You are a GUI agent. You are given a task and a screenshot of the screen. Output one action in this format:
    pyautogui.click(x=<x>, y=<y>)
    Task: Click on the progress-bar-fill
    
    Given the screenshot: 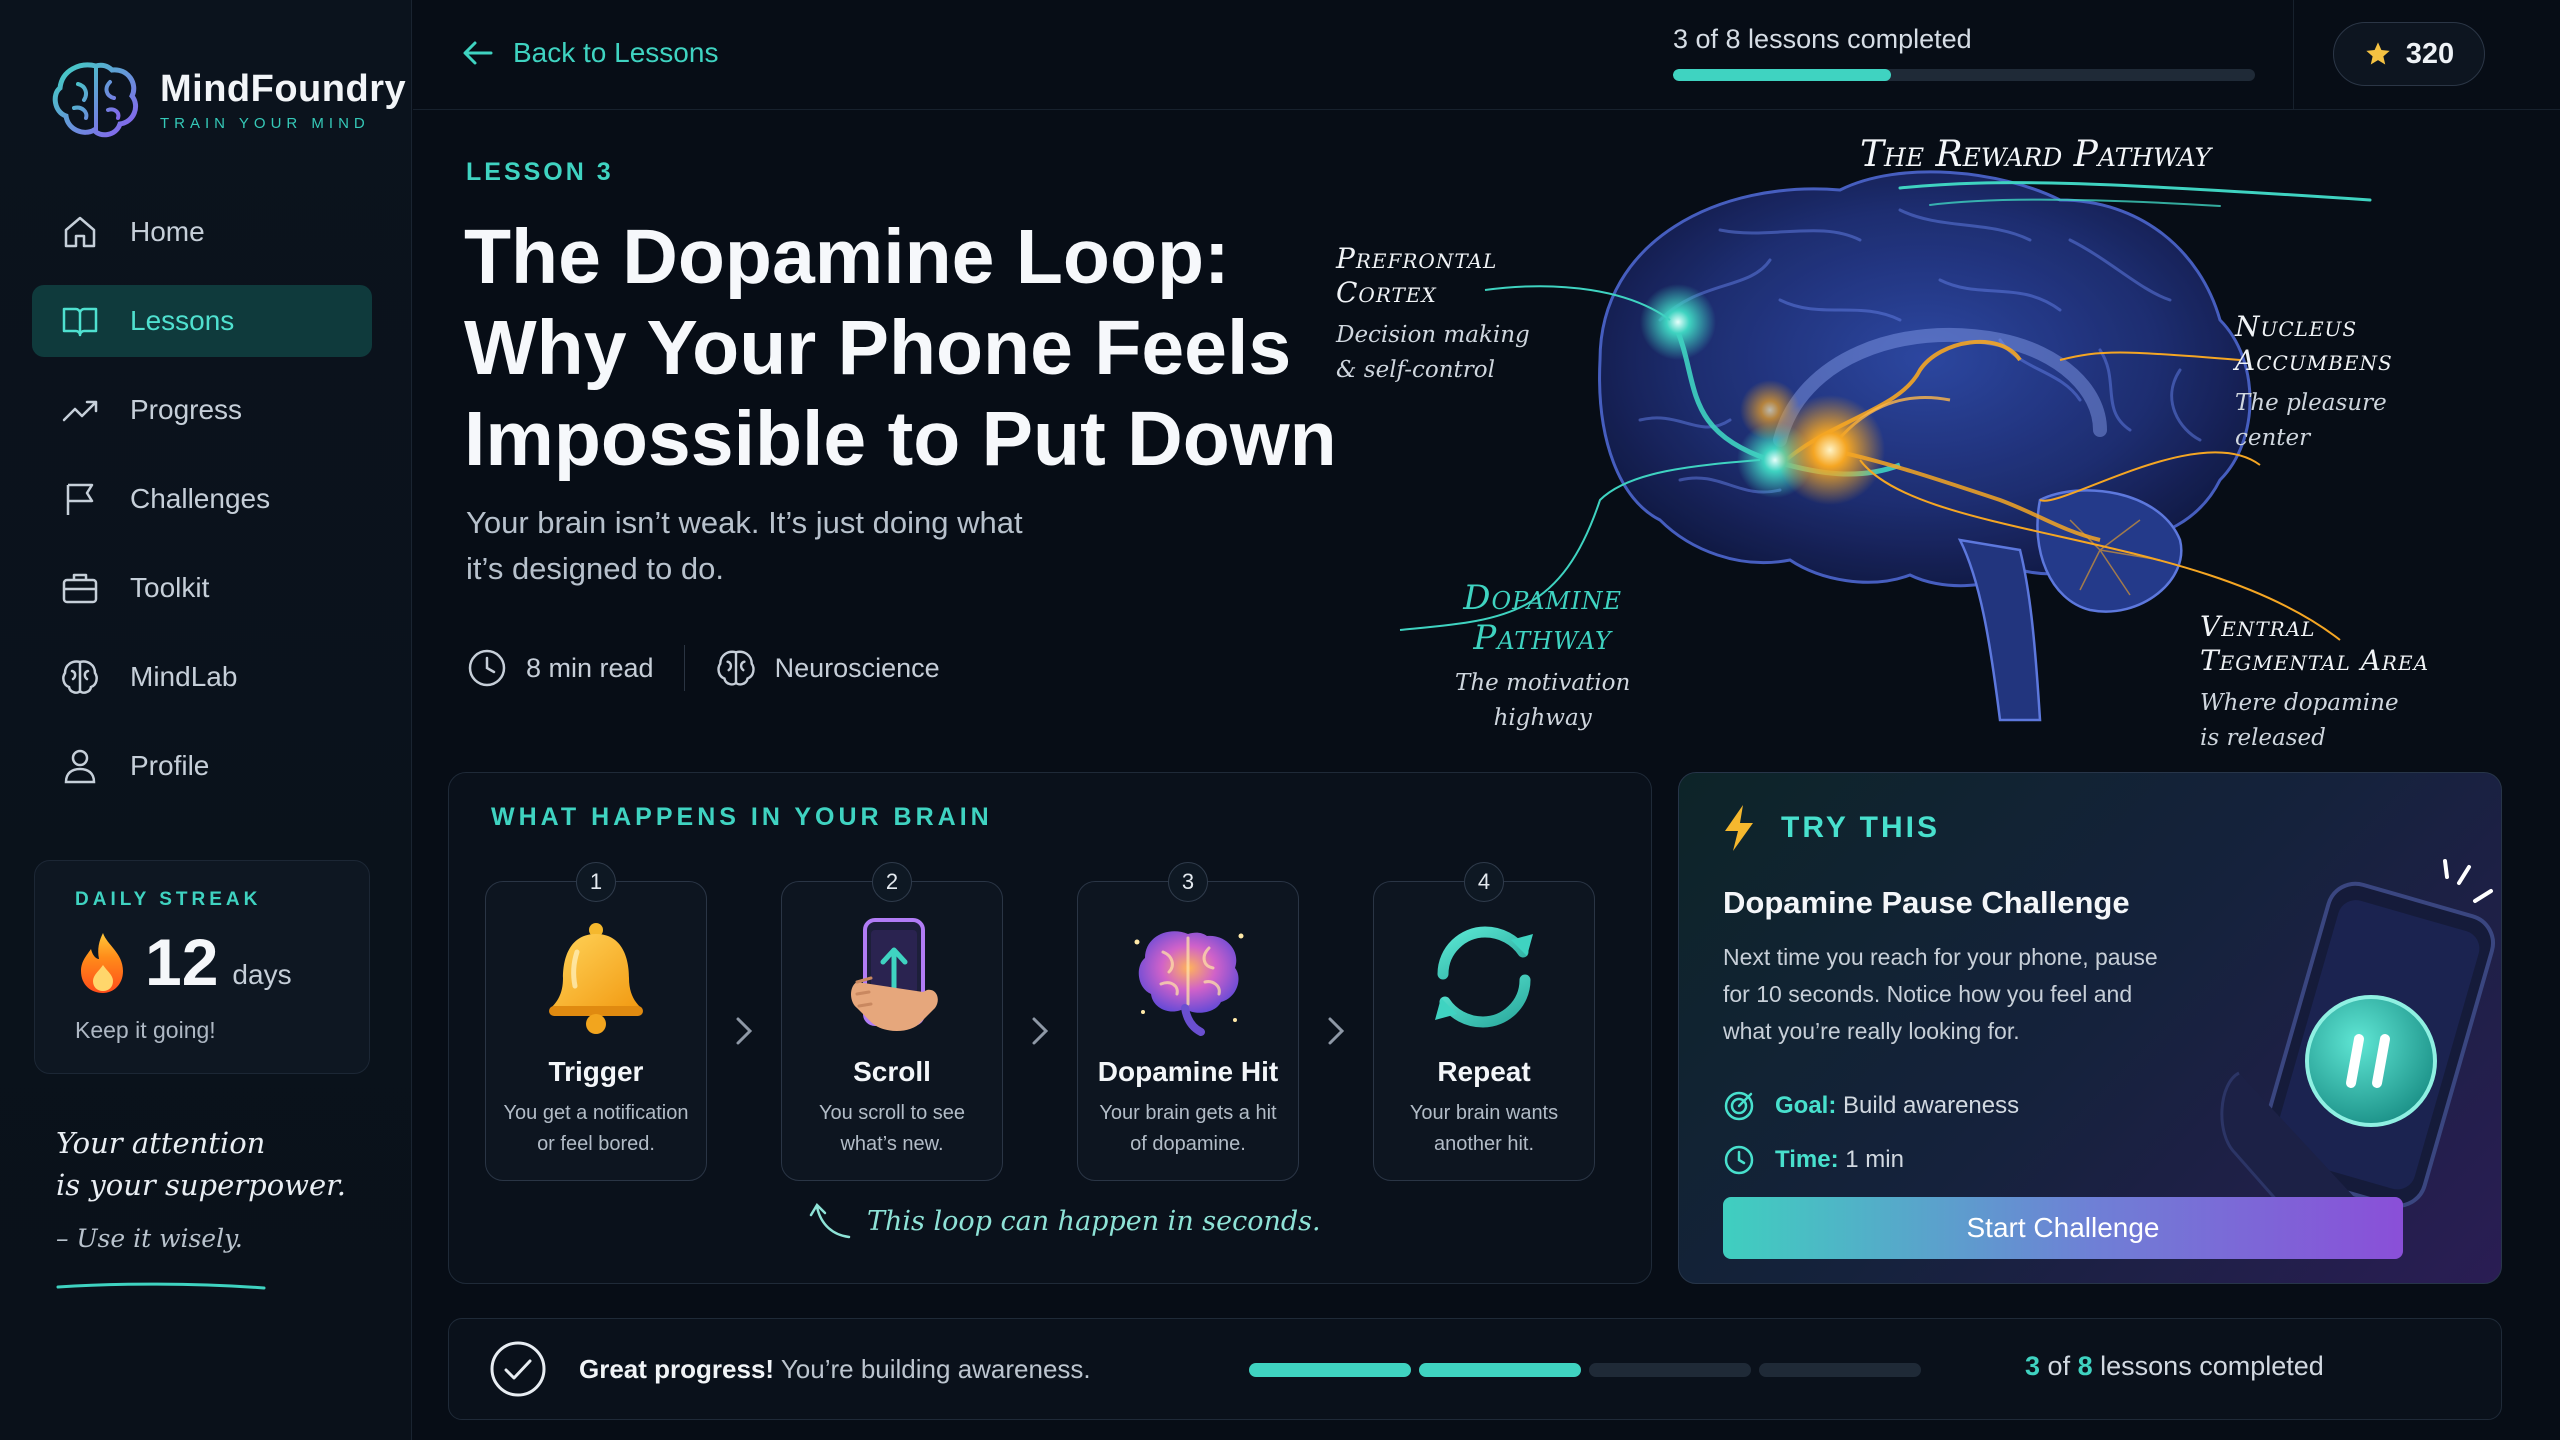 What is the action you would take?
    pyautogui.click(x=1782, y=75)
    